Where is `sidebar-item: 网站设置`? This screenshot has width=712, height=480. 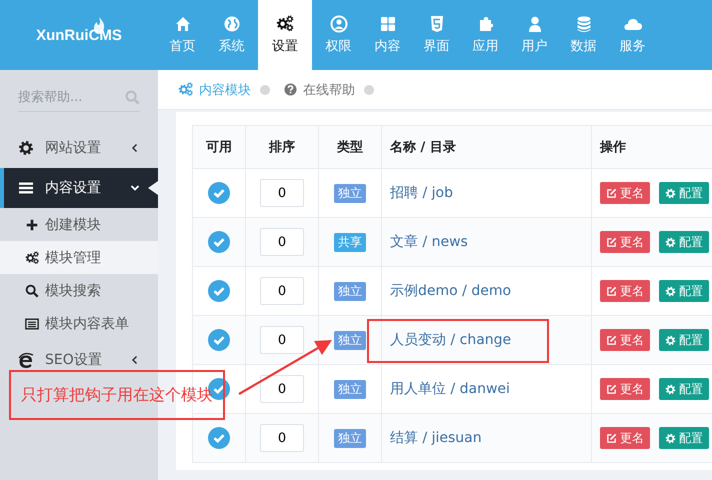
sidebar-item: 网站设置 is located at coordinates (79, 148).